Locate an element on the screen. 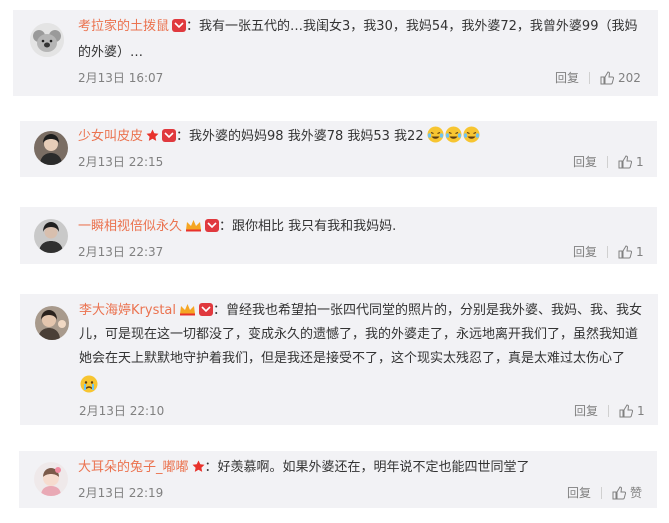 This screenshot has width=669, height=523. like-button: 202 is located at coordinates (620, 78).